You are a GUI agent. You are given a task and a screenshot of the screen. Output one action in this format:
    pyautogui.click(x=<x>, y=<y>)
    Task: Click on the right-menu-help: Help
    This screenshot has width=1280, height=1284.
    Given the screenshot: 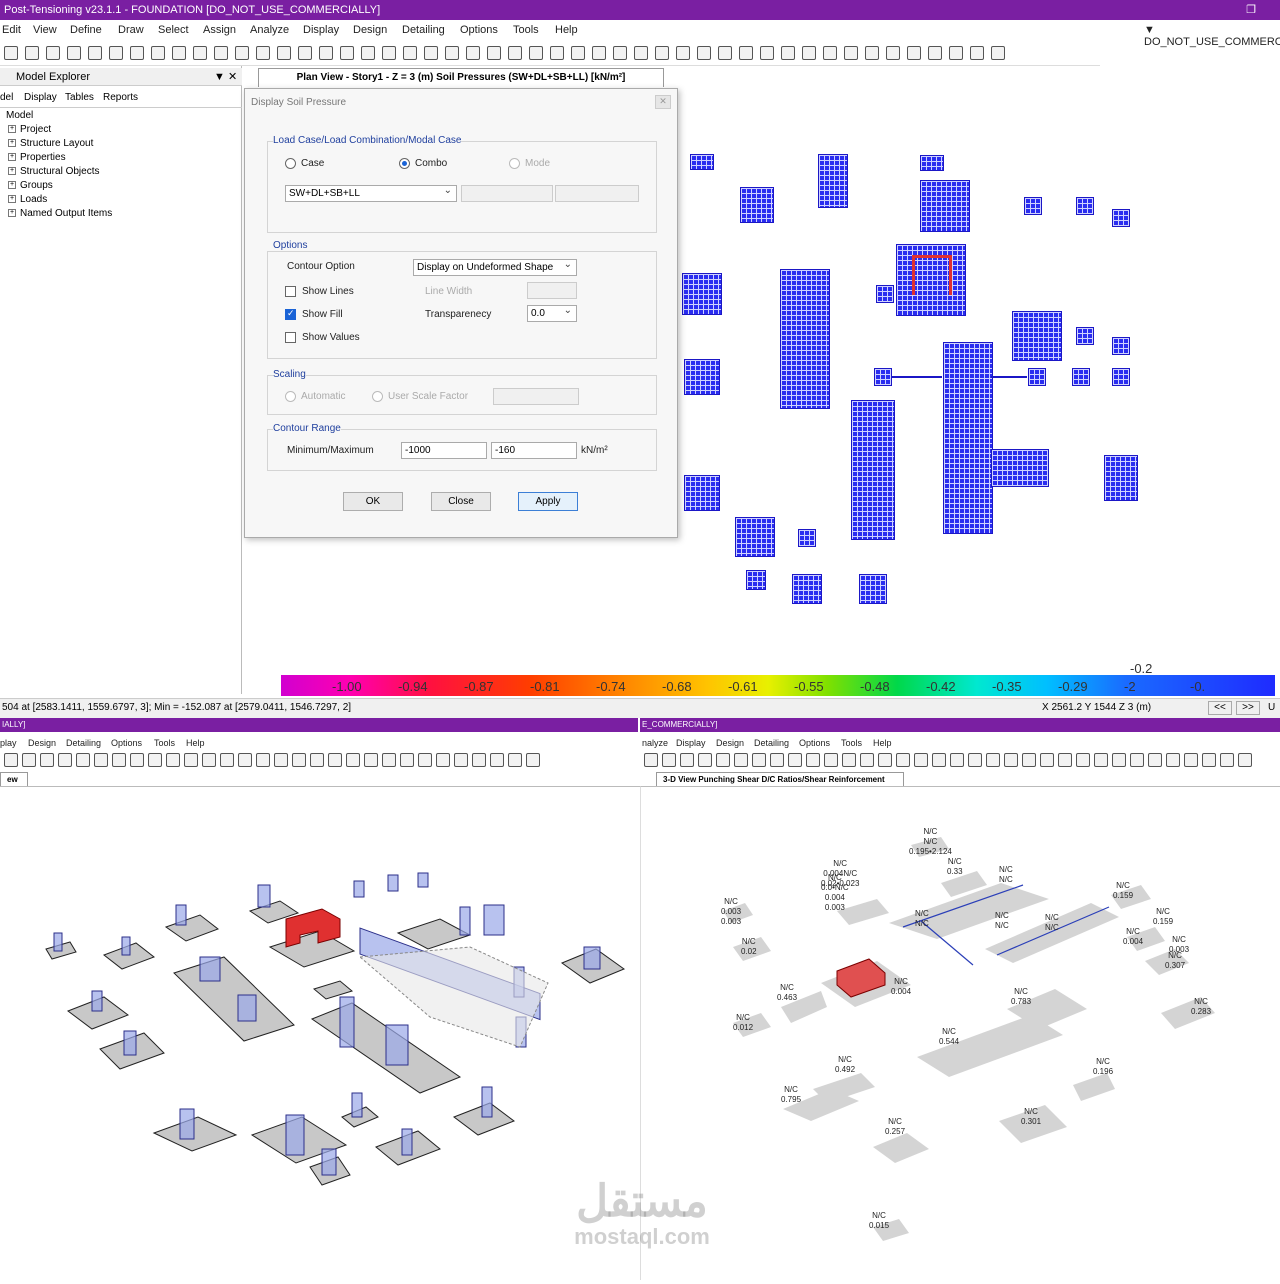 What is the action you would take?
    pyautogui.click(x=882, y=743)
    